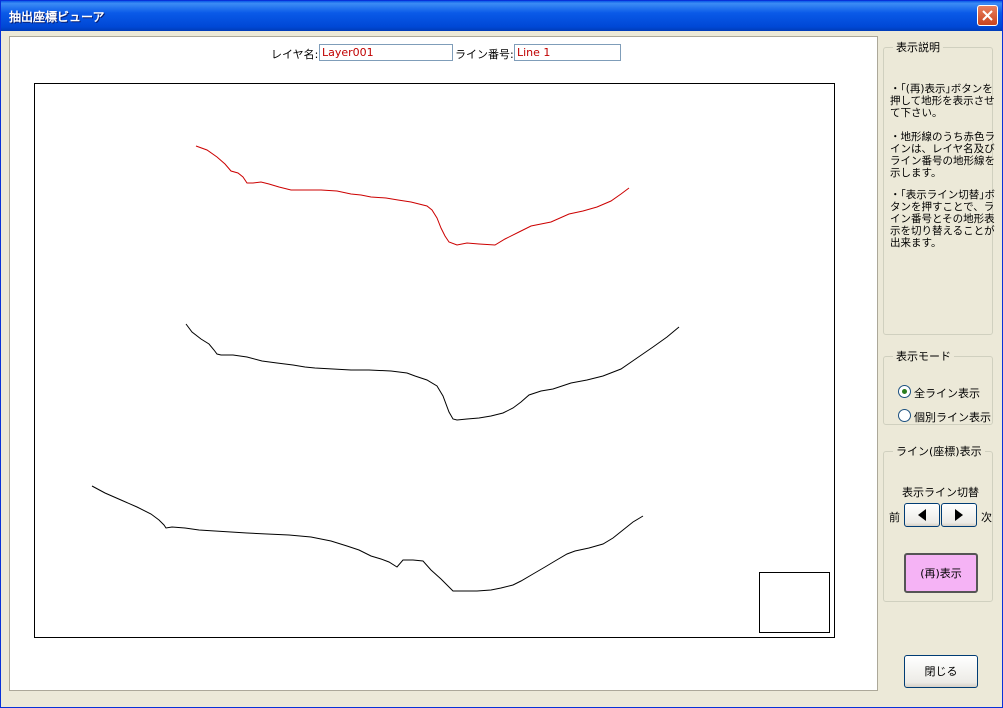 The height and width of the screenshot is (708, 1003). Describe the element at coordinates (386, 52) in the screenshot. I see `layer-name-field: Layer001` at that location.